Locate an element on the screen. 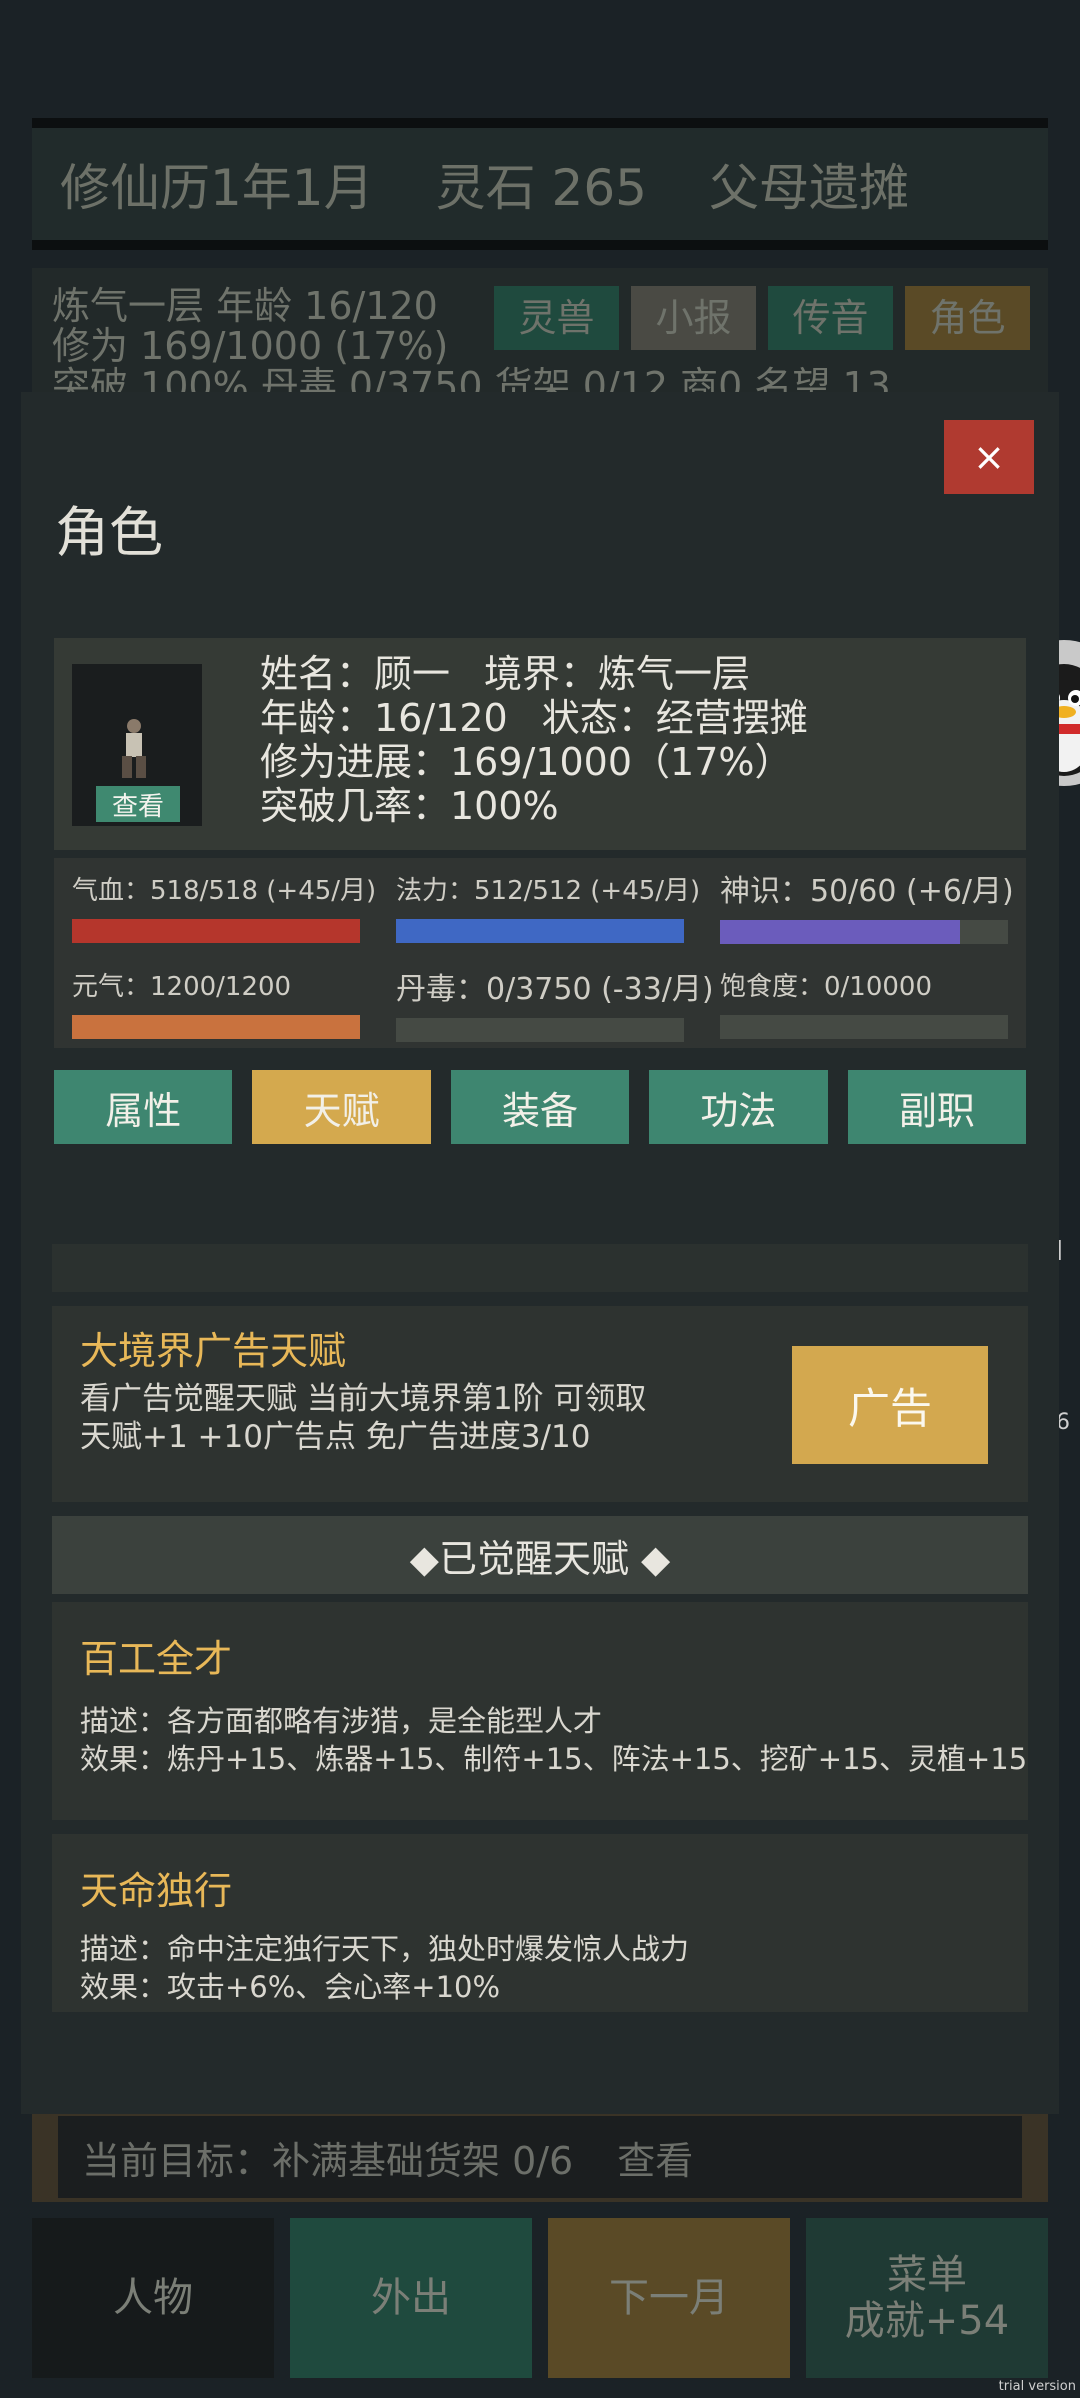 The width and height of the screenshot is (1080, 2398). stat-satiety: 饱食度：0/10000 is located at coordinates (864, 1002).